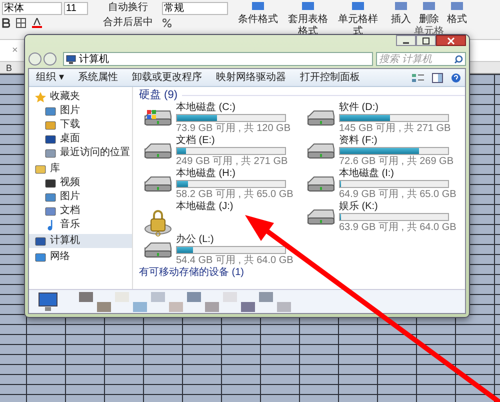  Describe the element at coordinates (239, 206) in the screenshot. I see `drive-name: 本地磁盘 (J:)` at that location.